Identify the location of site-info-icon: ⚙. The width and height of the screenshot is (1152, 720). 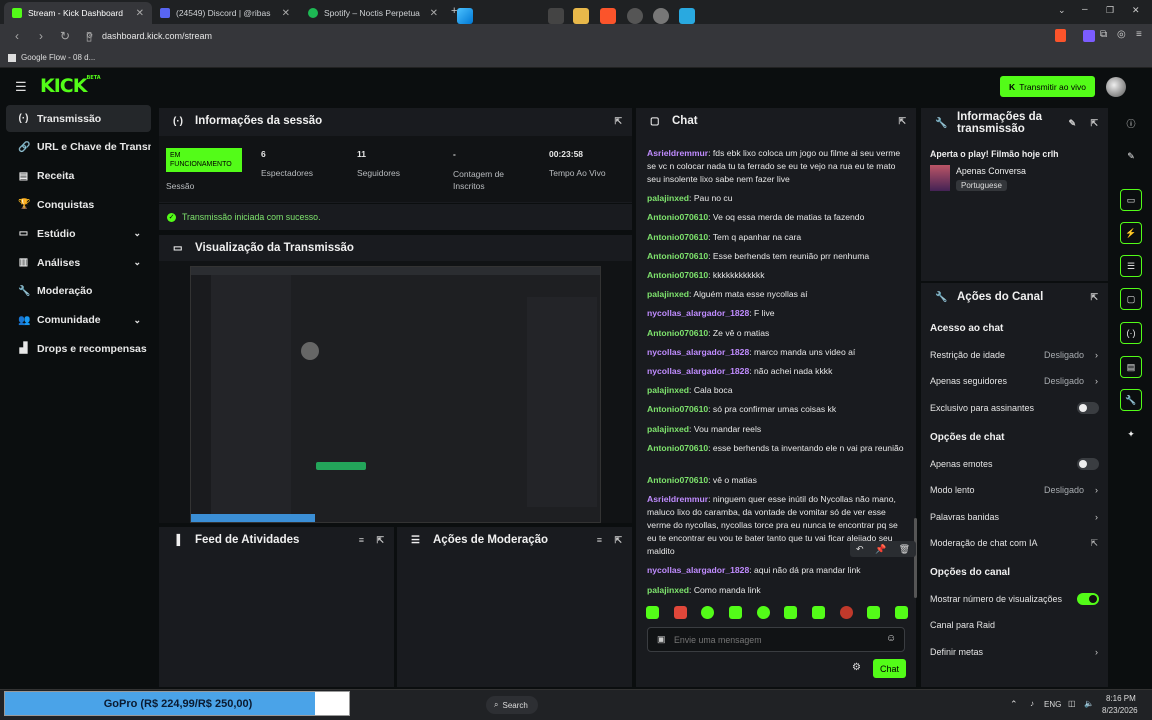
(89, 35).